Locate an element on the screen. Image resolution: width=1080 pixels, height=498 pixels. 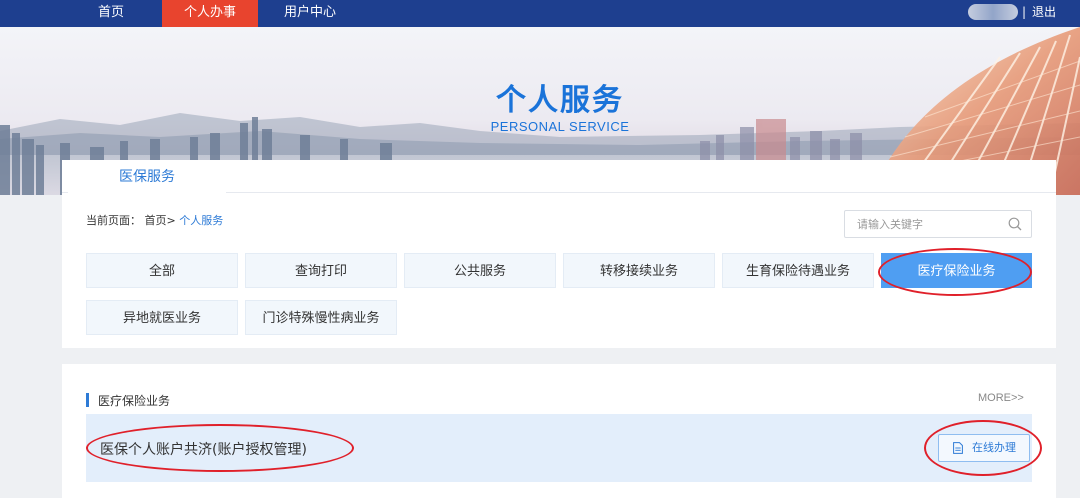
section-marker is located at coordinates (87, 400).